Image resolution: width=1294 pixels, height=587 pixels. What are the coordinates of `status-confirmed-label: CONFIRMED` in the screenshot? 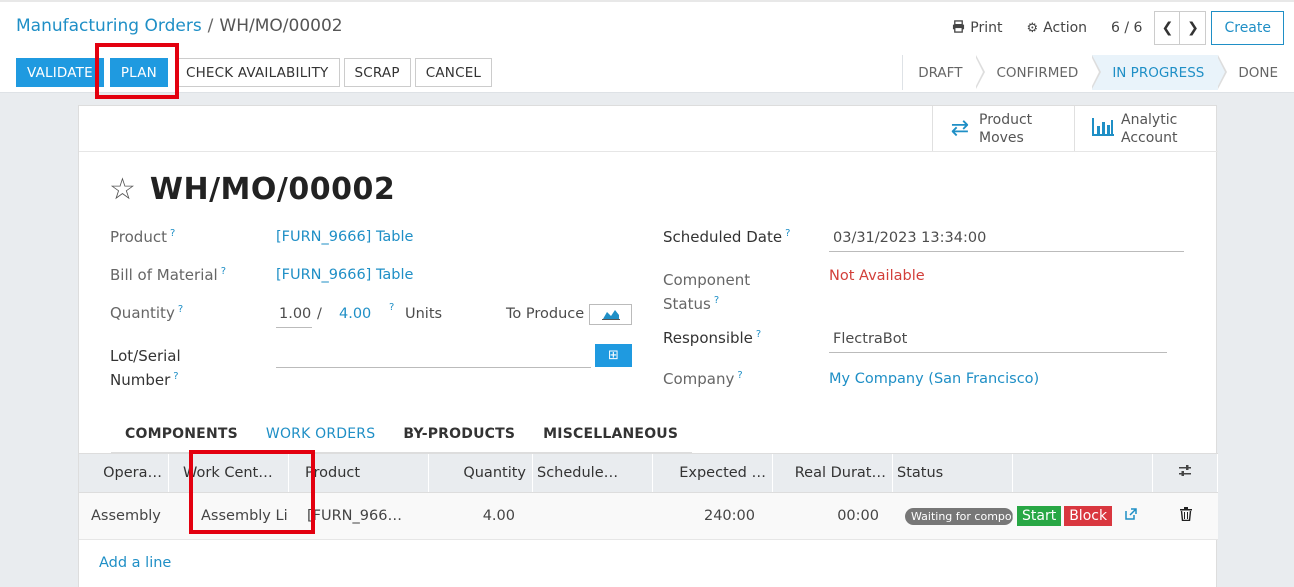 It's located at (1037, 72).